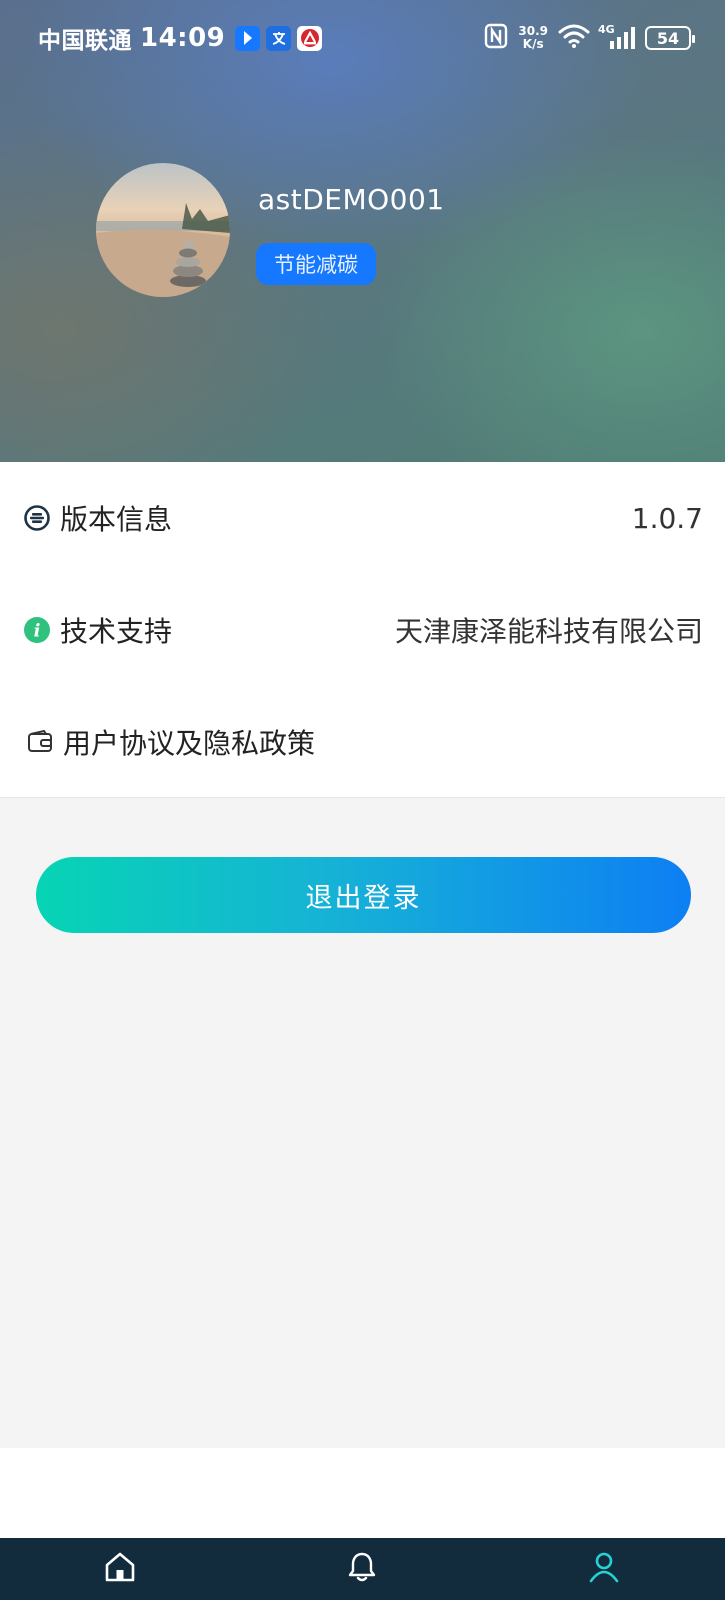 The image size is (725, 1600). What do you see at coordinates (163, 230) in the screenshot?
I see `avatar` at bounding box center [163, 230].